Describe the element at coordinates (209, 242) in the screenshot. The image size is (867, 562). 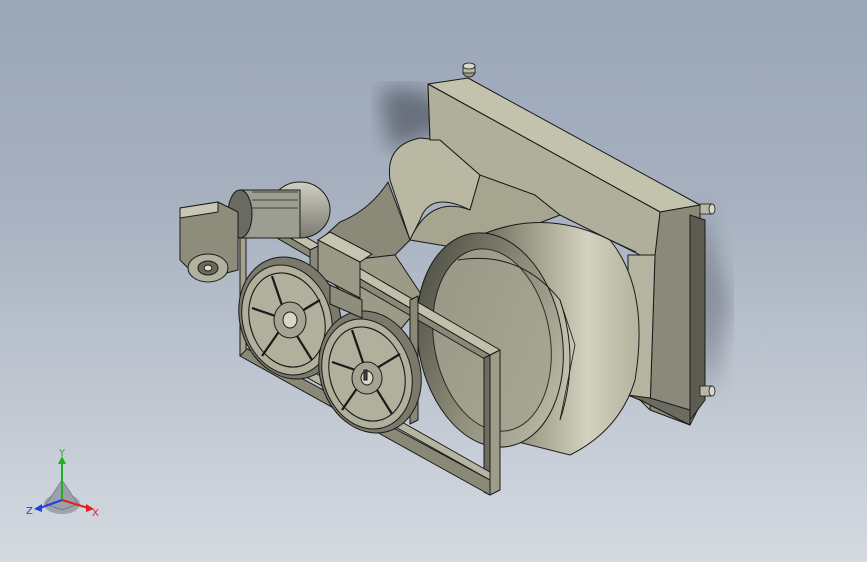
I see `gearbox` at that location.